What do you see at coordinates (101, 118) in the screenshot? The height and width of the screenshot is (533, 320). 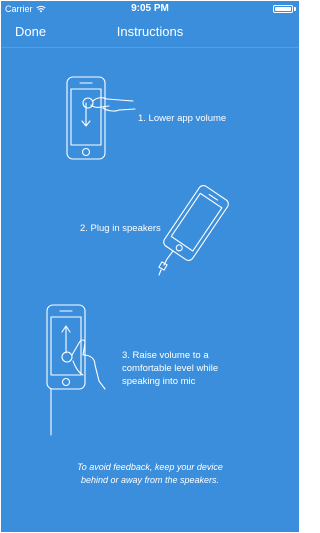 I see `phone-swipe-down-illustration` at bounding box center [101, 118].